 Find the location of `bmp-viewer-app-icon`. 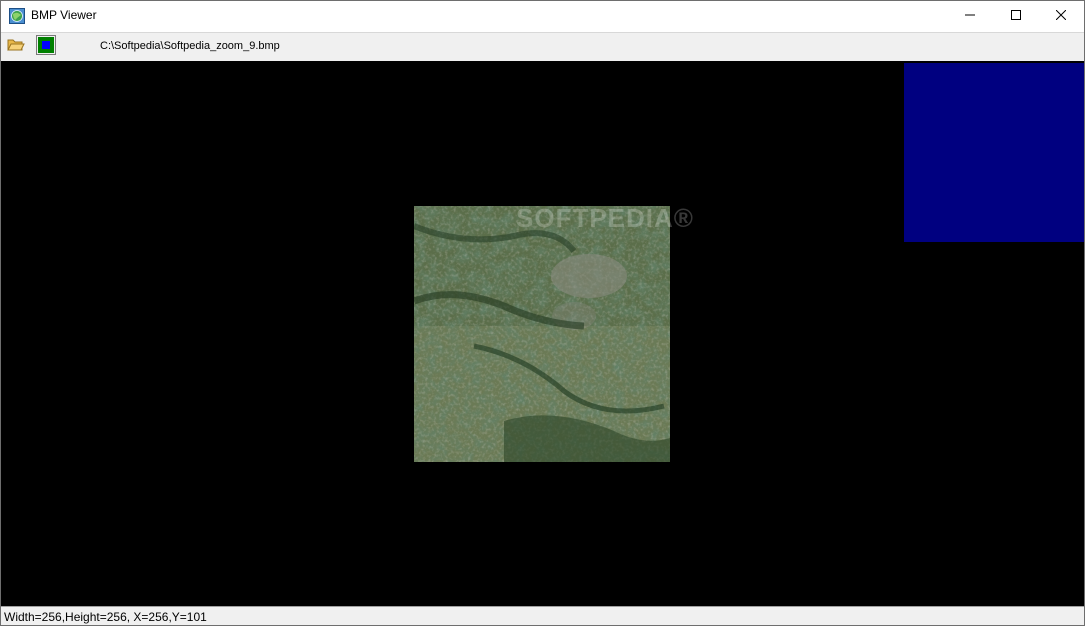

bmp-viewer-app-icon is located at coordinates (17, 16).